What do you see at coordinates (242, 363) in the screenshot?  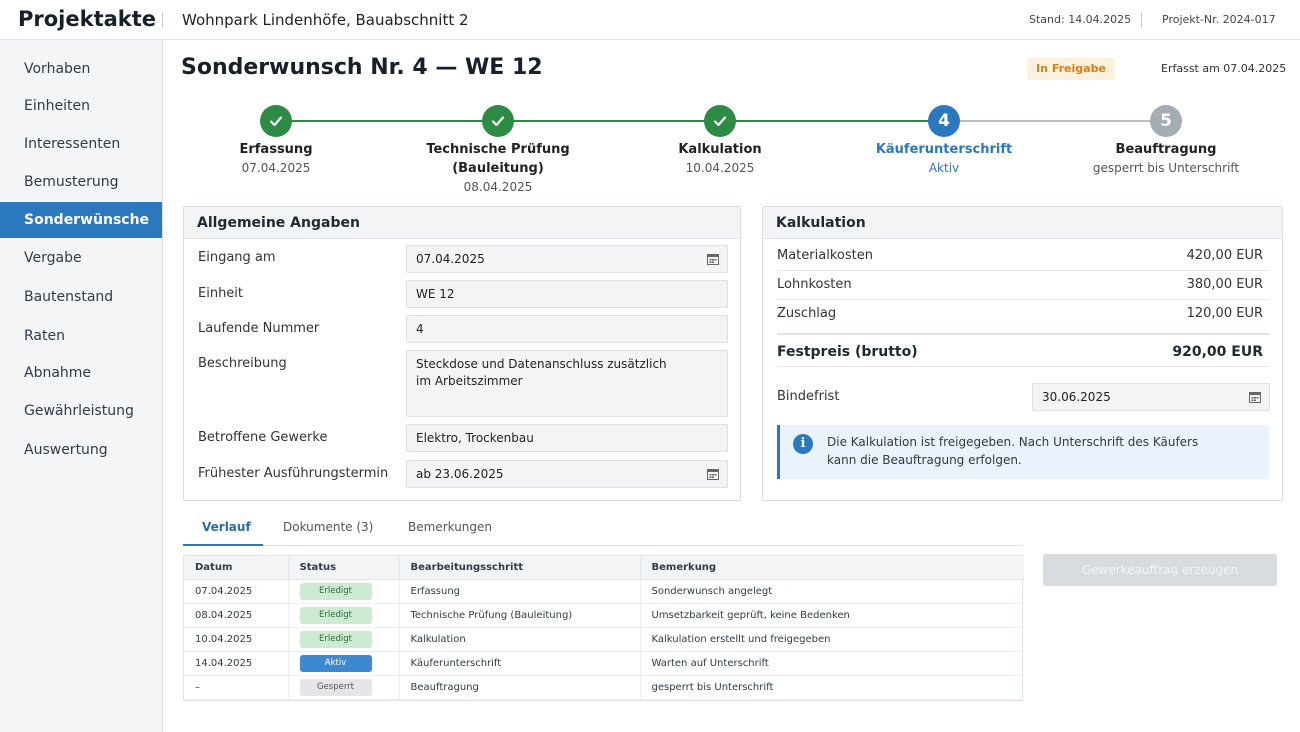 I see `beschreibung-label: Beschreibung` at bounding box center [242, 363].